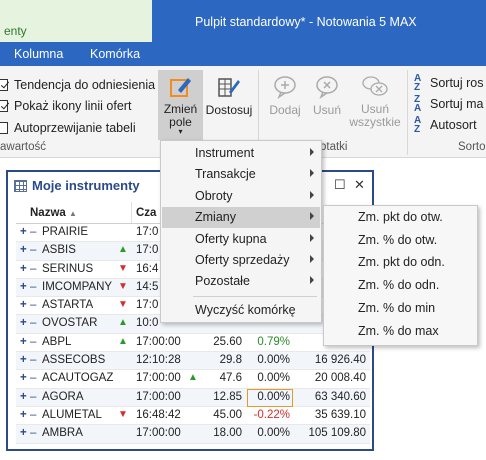 The height and width of the screenshot is (460, 486). I want to click on volume-cell: 35 639.10, so click(340, 414).